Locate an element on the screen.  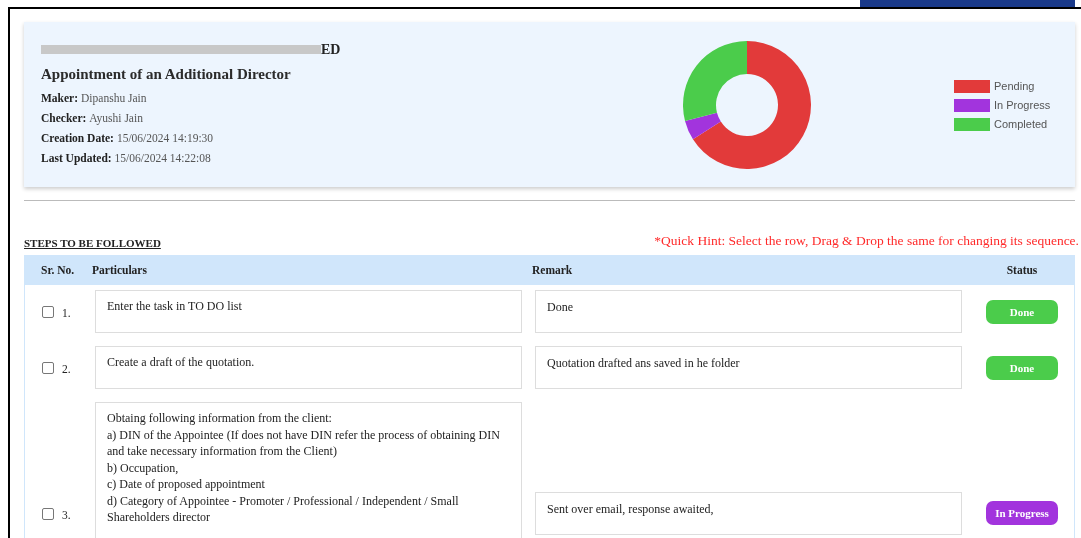
column-header: Status is located at coordinates (1022, 271).